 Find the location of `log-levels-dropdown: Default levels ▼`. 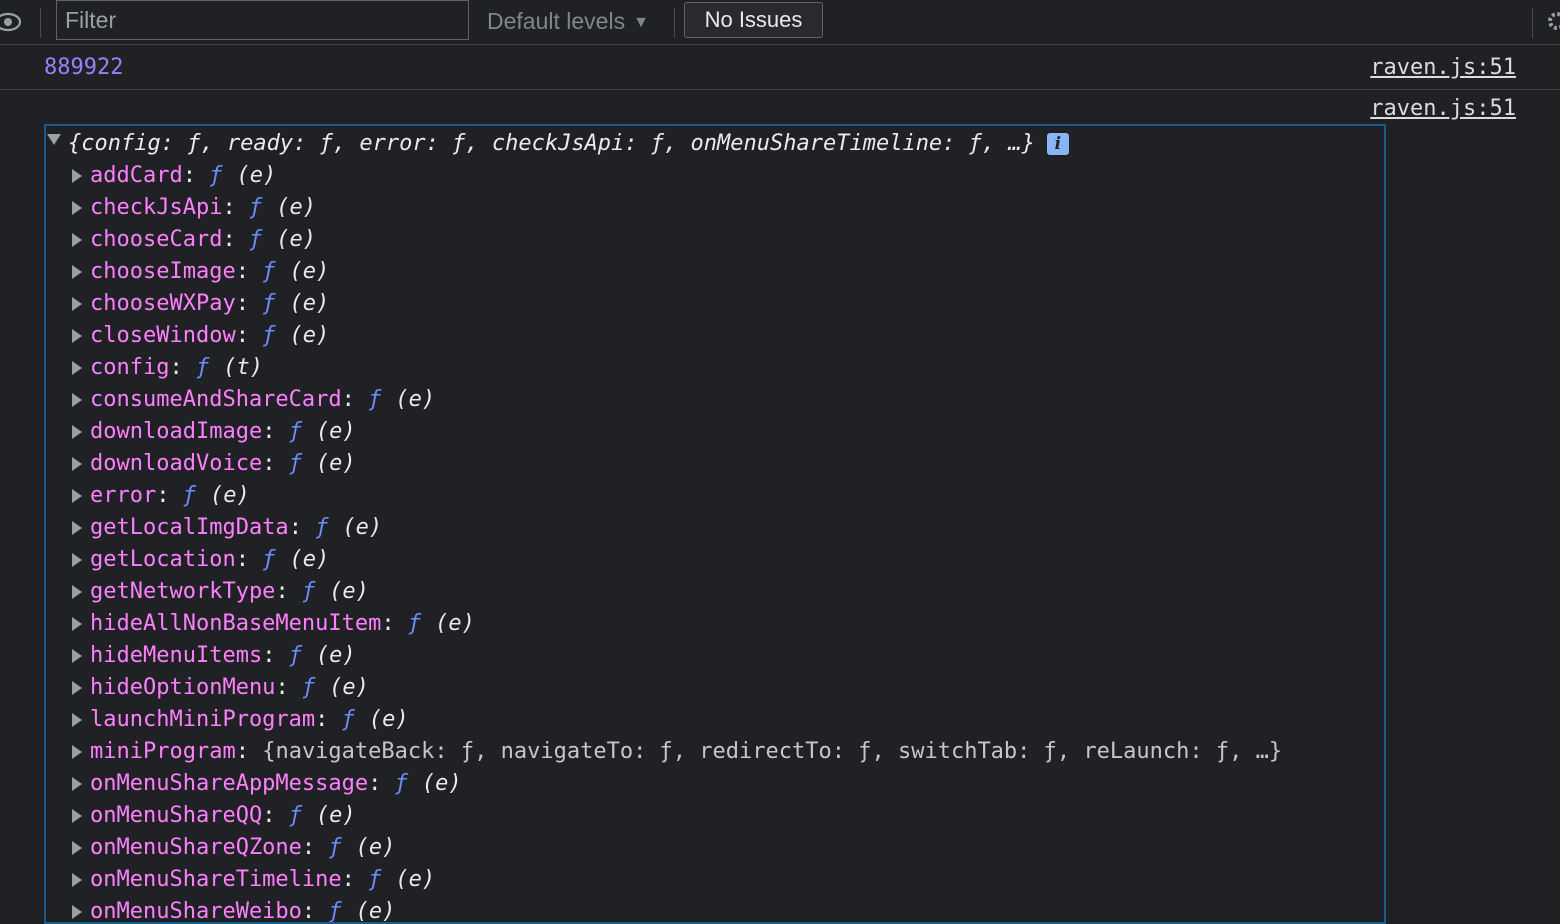

log-levels-dropdown: Default levels ▼ is located at coordinates (568, 21).